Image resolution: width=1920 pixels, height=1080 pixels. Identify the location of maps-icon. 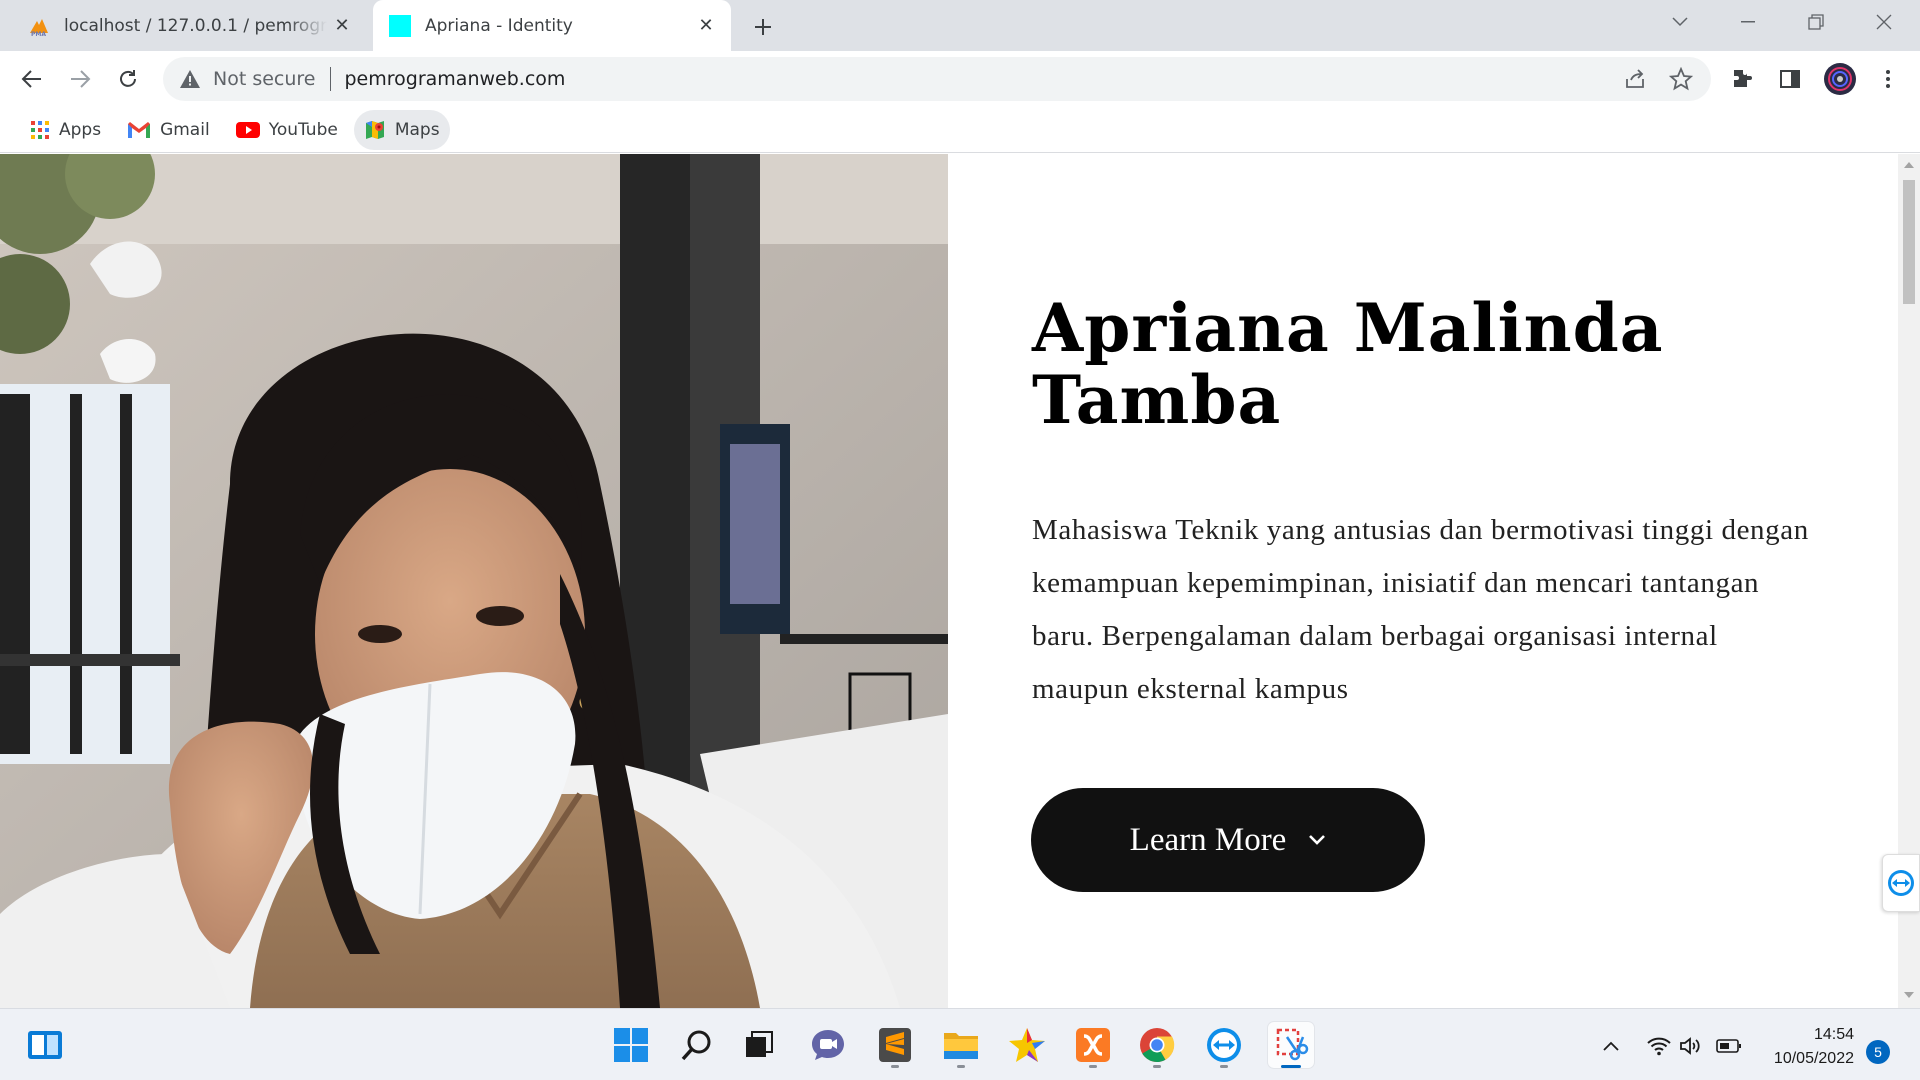
(374, 129).